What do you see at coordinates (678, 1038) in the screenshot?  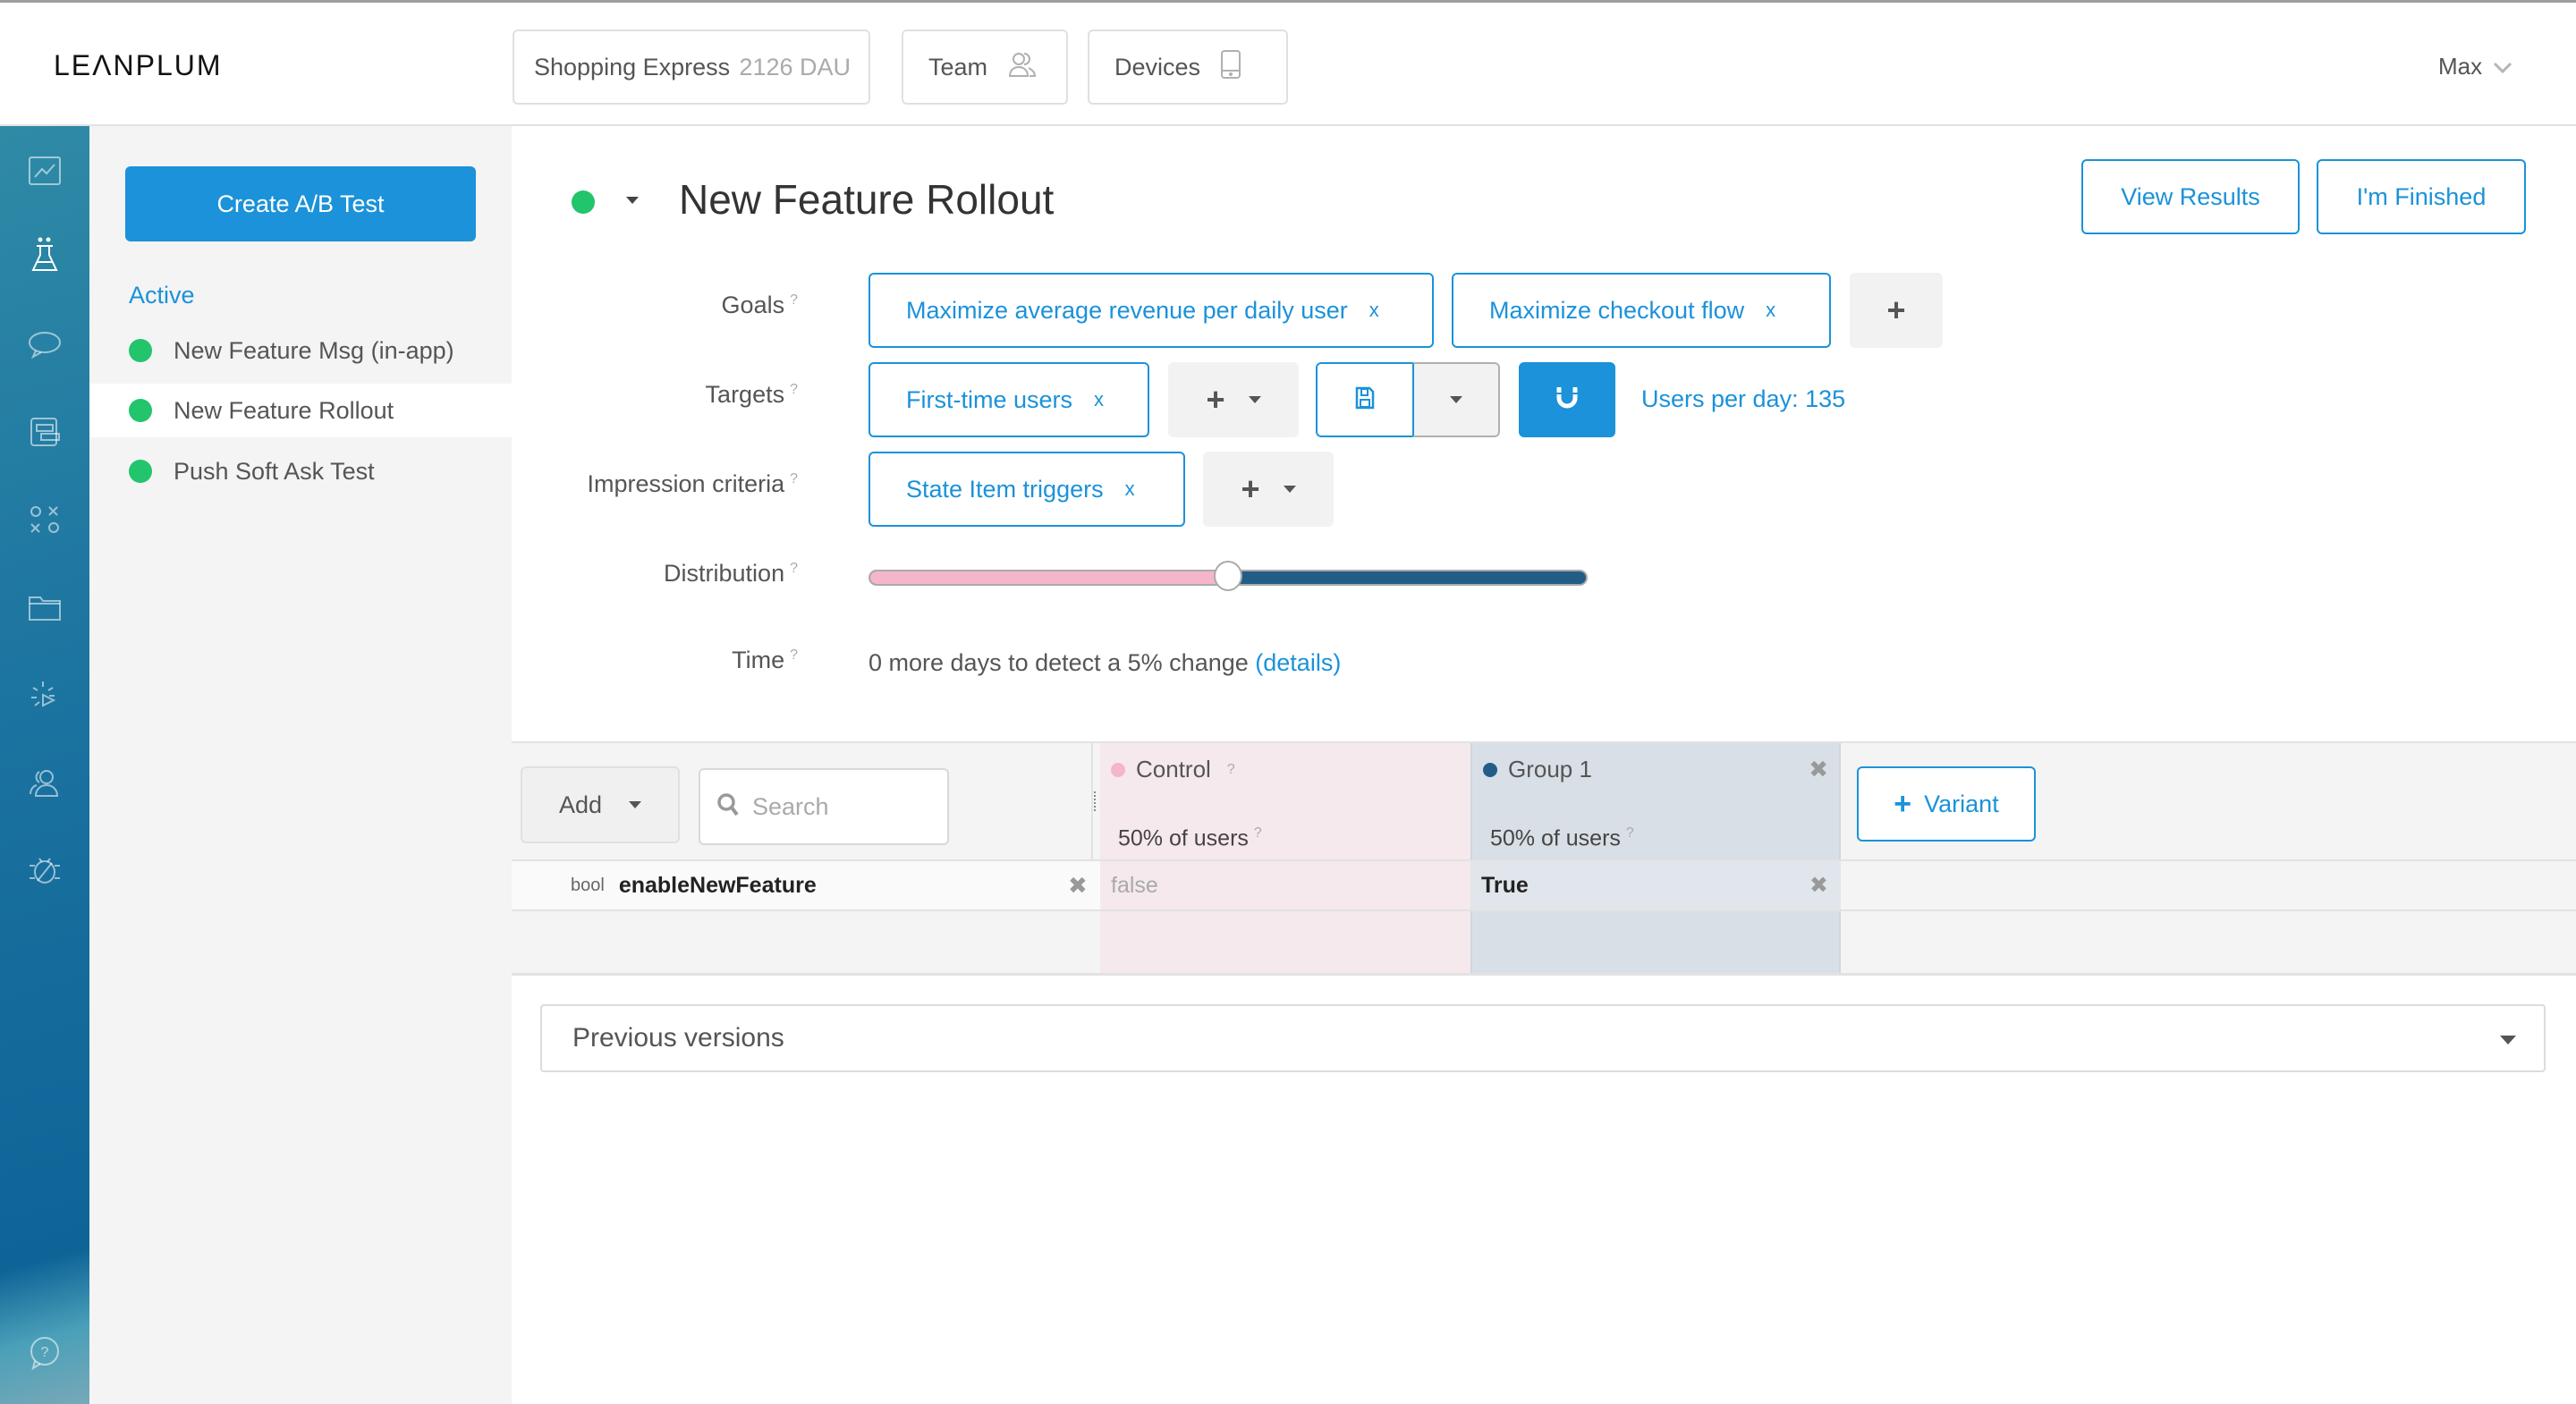 I see `previous-versions-label: Previous versions` at bounding box center [678, 1038].